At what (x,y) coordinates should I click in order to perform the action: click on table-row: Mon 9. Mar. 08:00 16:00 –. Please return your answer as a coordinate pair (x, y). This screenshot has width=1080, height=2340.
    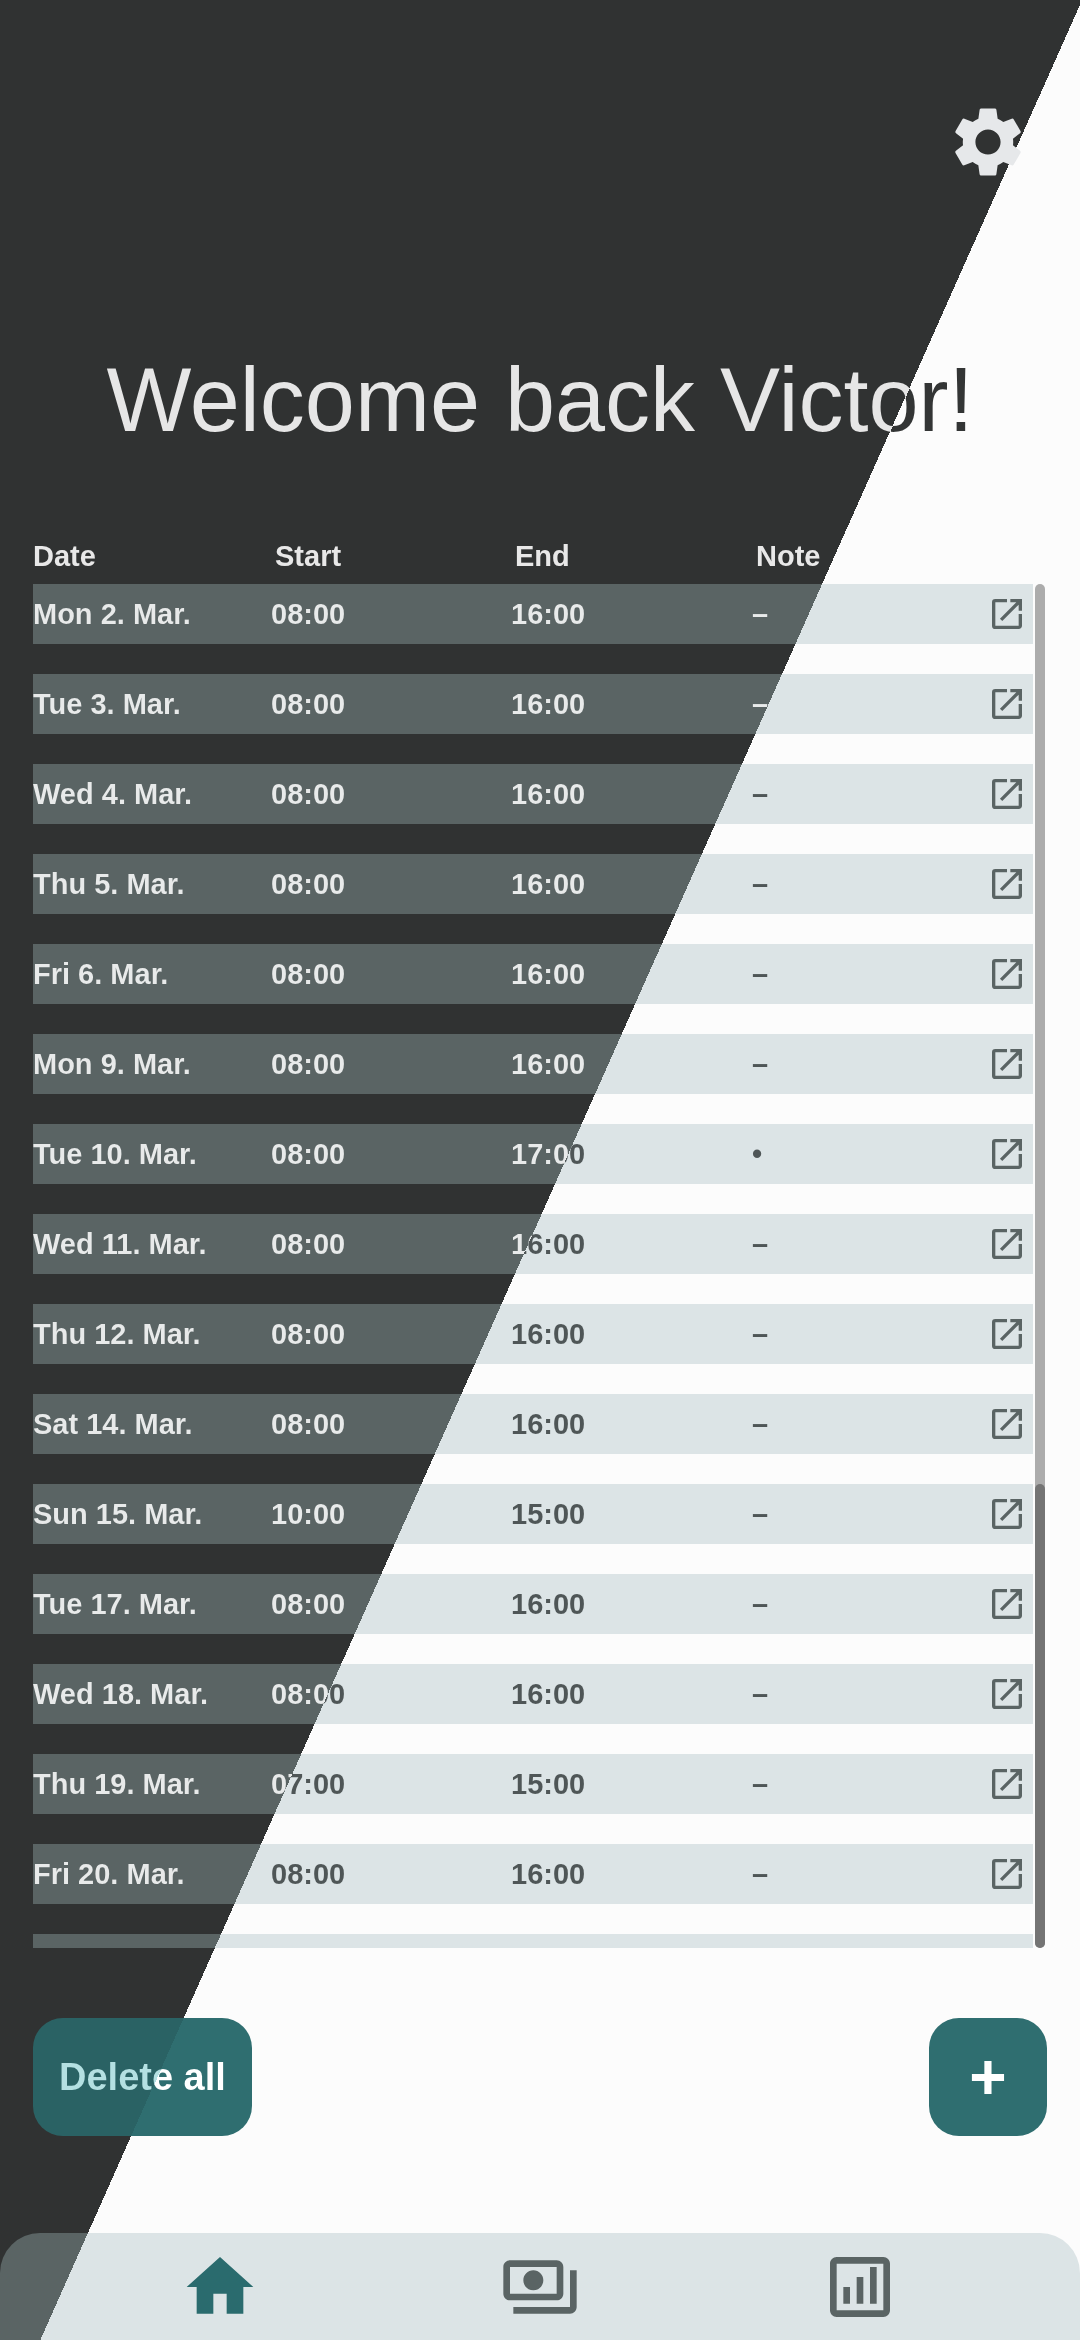
    Looking at the image, I should click on (533, 1064).